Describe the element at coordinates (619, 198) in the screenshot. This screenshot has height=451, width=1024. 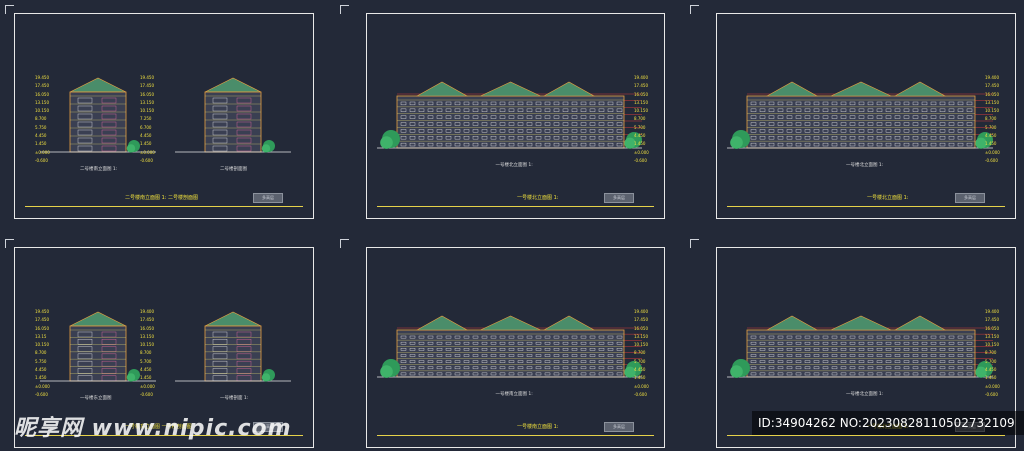
I see `title-stamp: 多高层` at that location.